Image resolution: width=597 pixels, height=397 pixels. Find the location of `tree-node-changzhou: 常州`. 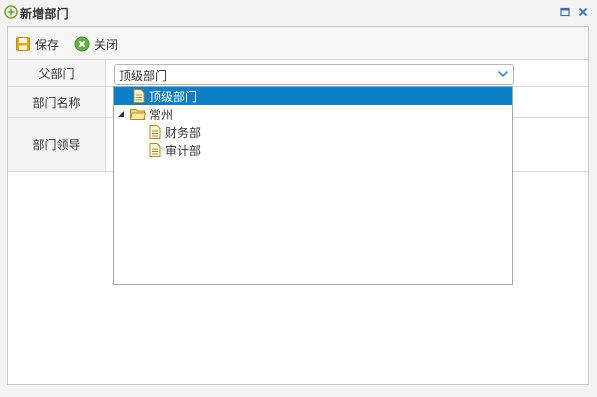

tree-node-changzhou: 常州 is located at coordinates (313, 114).